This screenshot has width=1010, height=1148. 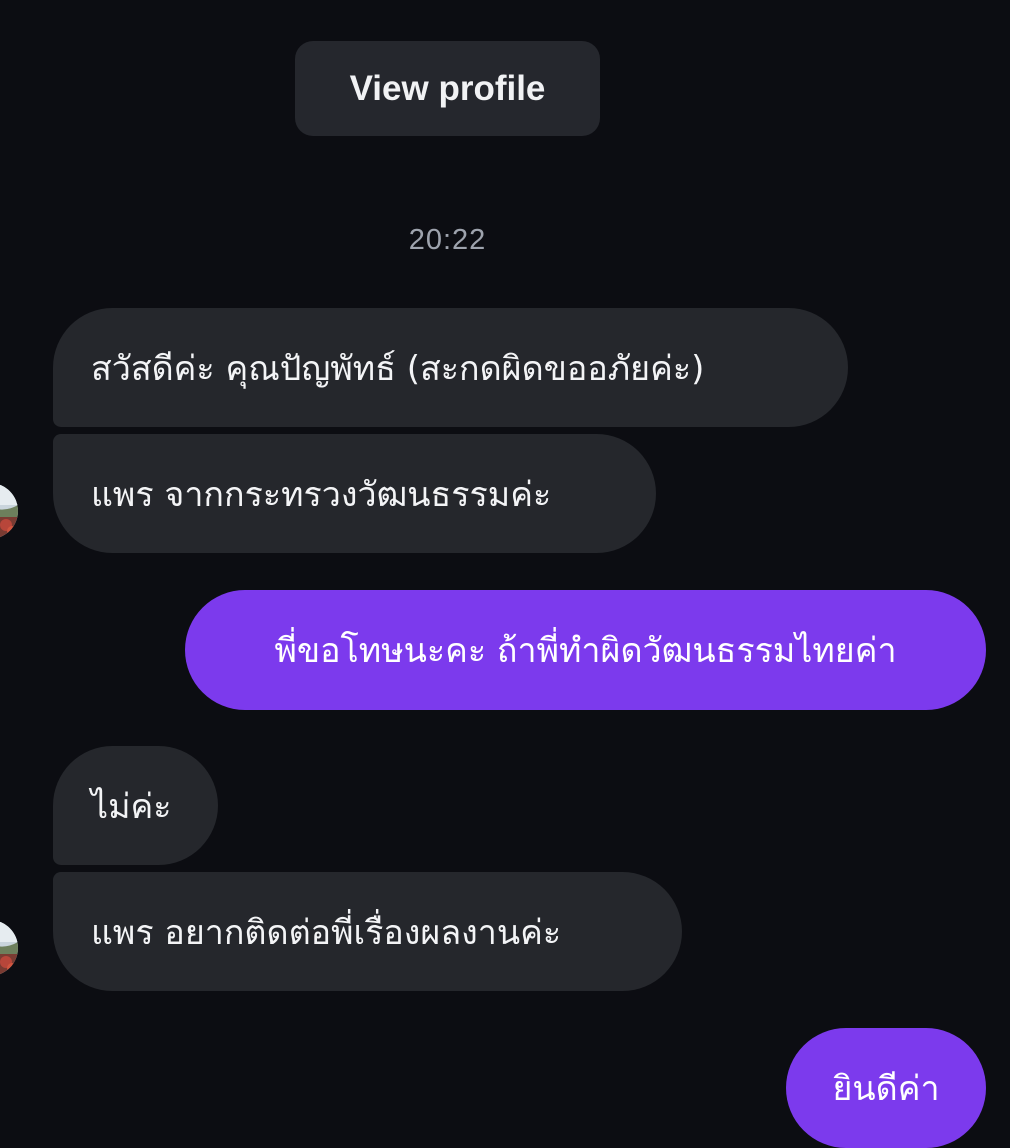 I want to click on message-text: พี่ขอโทษนะคะ ถ้าพี่ทำผิดวัฒนธรรมไทยค่า, so click(x=585, y=651).